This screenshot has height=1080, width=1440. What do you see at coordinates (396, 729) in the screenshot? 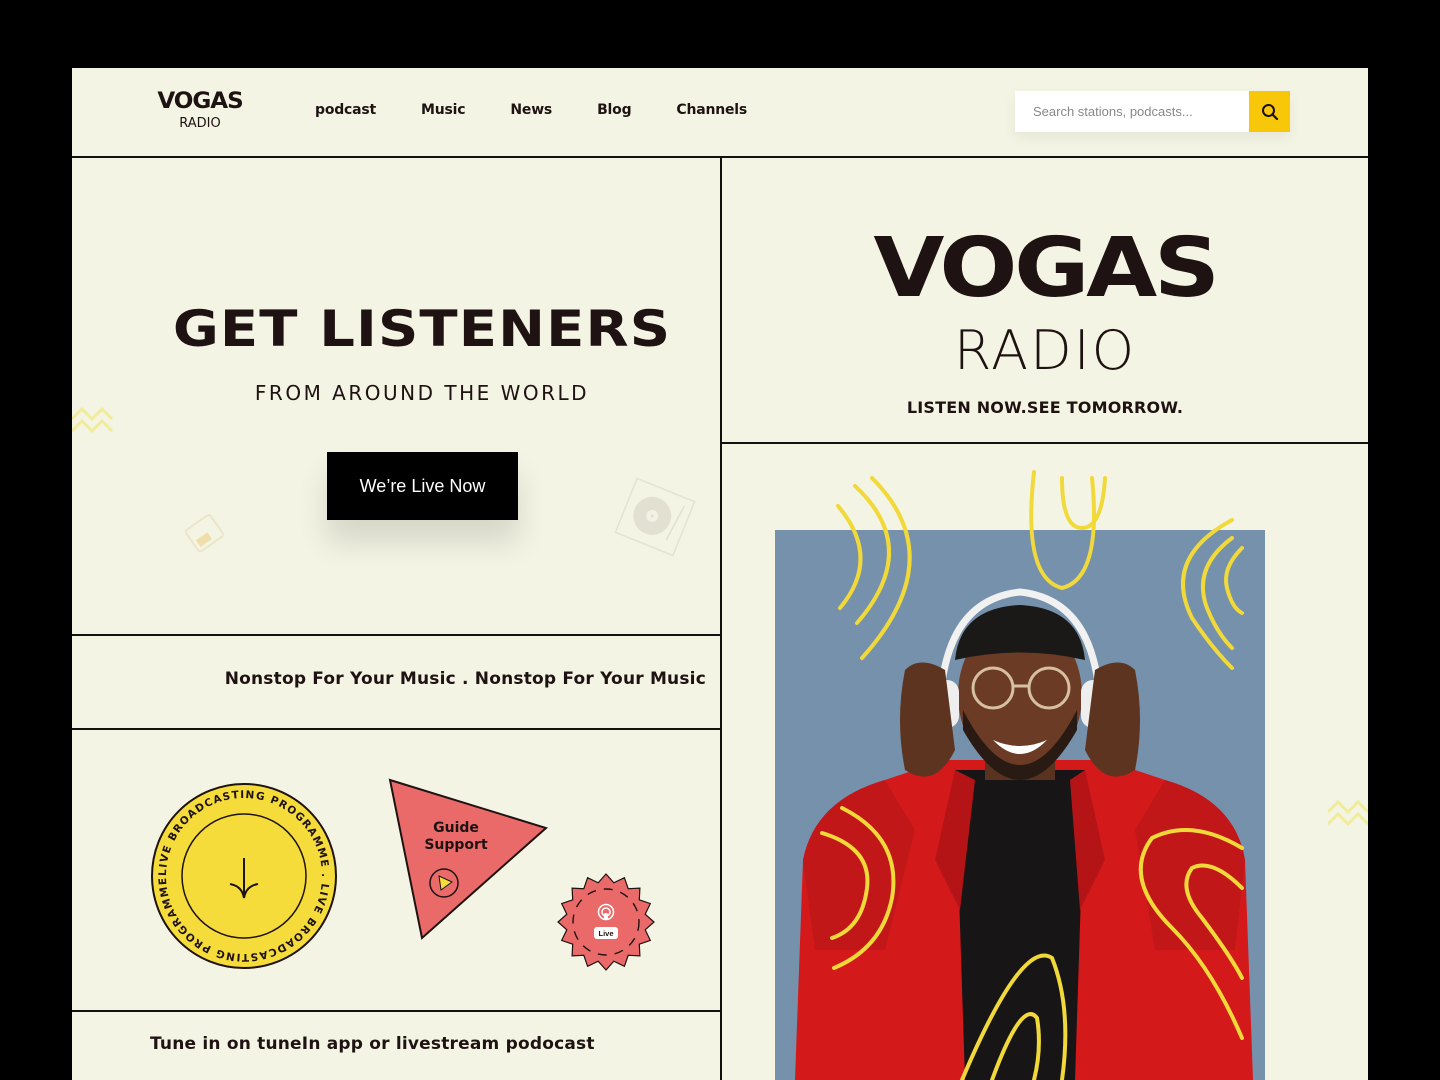
I see `divider-marquee` at bounding box center [396, 729].